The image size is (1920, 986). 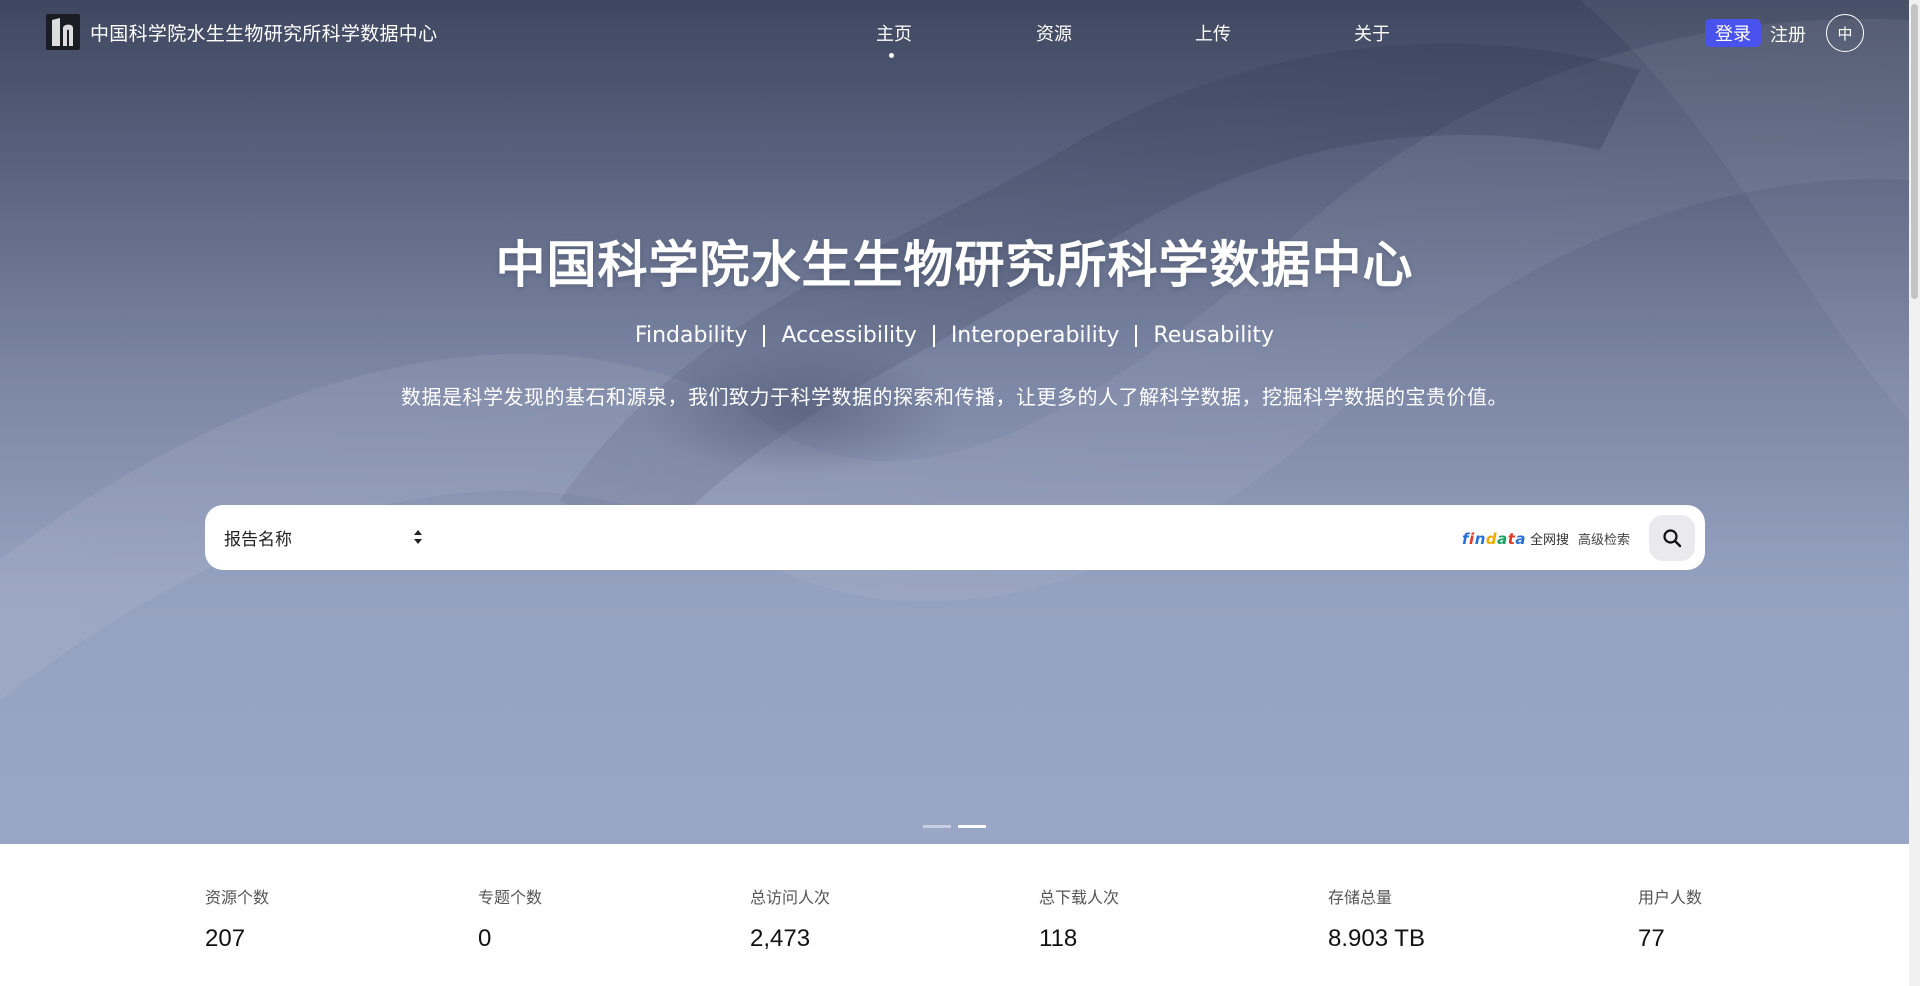 I want to click on brand-home-link: 中国科学院水生生物研究所科学数据中心, so click(x=241, y=32).